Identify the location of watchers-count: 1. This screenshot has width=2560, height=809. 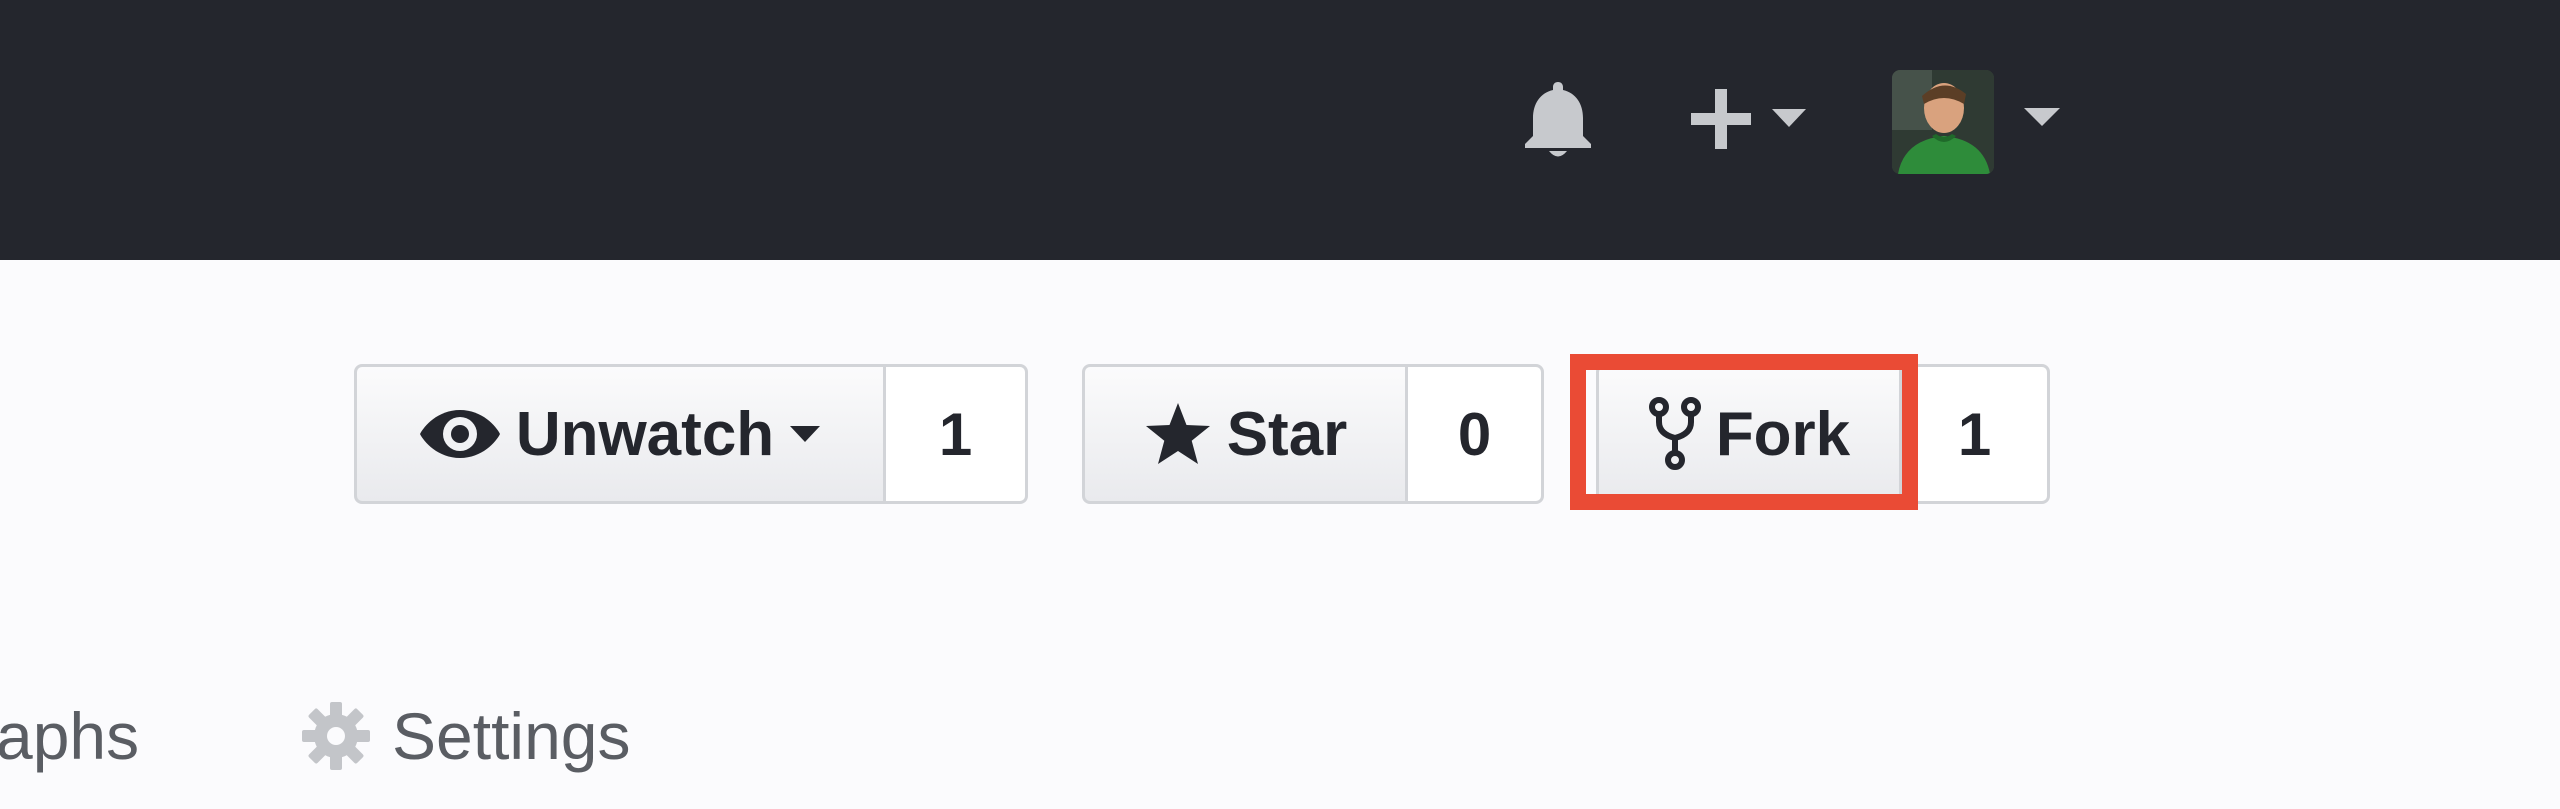
(957, 434).